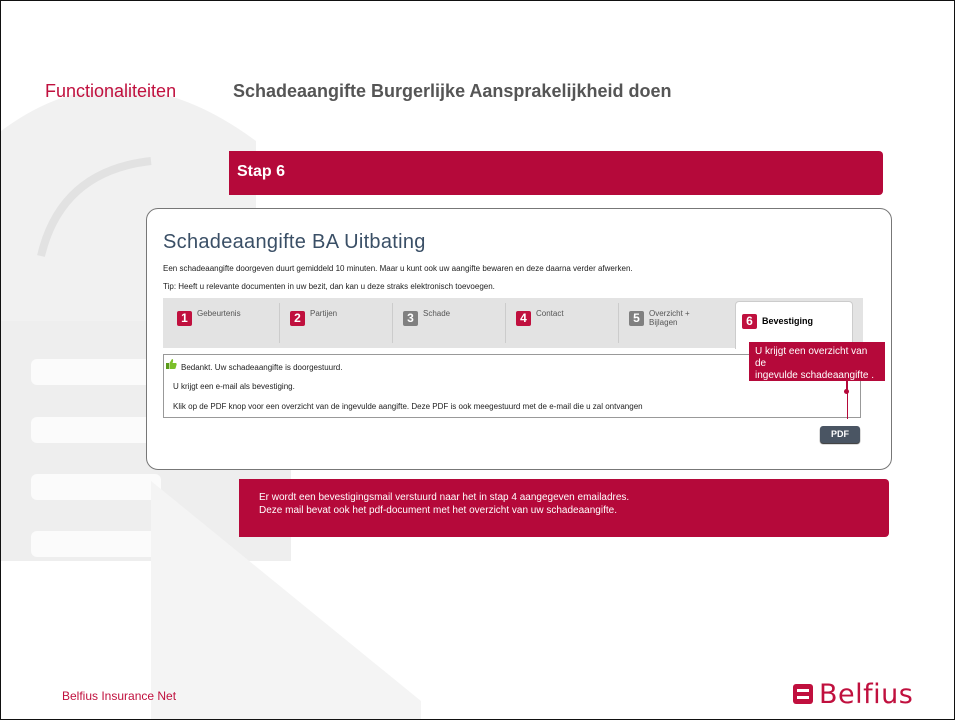 The image size is (955, 720). I want to click on tab-label-line1: Overzicht +, so click(669, 313).